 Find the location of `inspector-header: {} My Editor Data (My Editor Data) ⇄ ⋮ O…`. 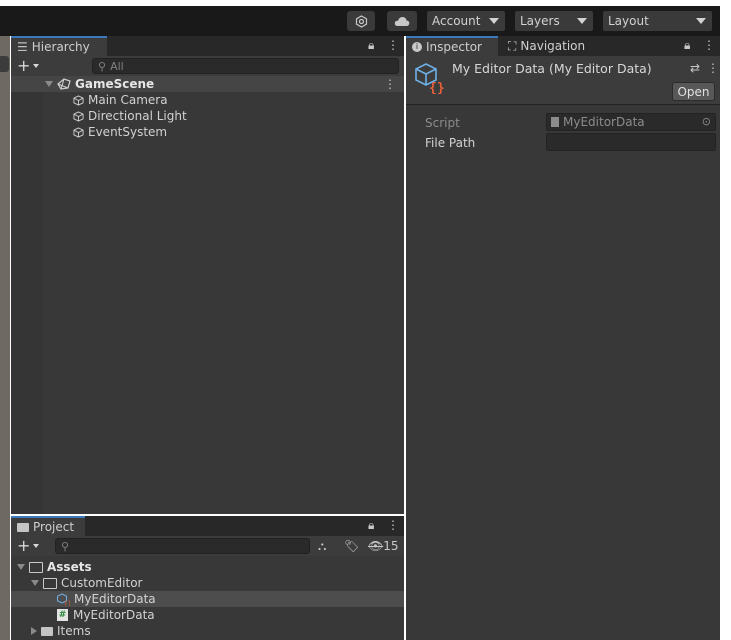

inspector-header: {} My Editor Data (My Editor Data) ⇄ ⋮ O… is located at coordinates (563, 80).